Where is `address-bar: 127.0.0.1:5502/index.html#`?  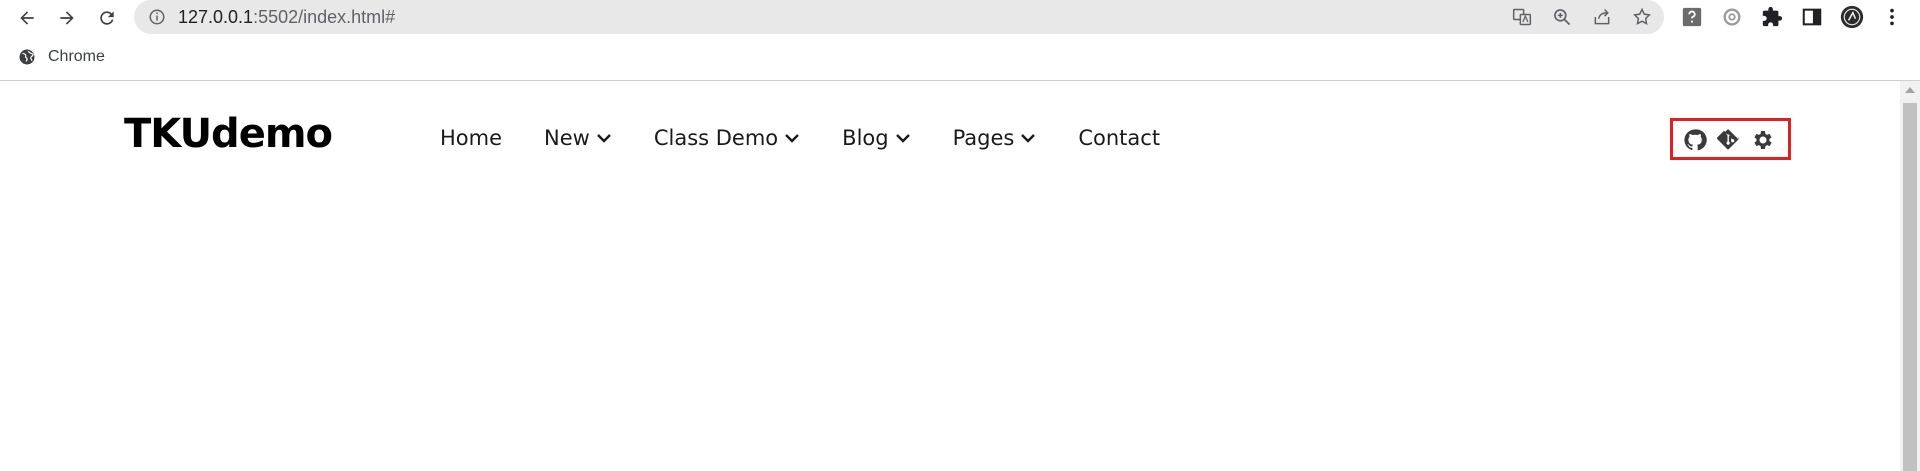 address-bar: 127.0.0.1:5502/index.html# is located at coordinates (899, 17).